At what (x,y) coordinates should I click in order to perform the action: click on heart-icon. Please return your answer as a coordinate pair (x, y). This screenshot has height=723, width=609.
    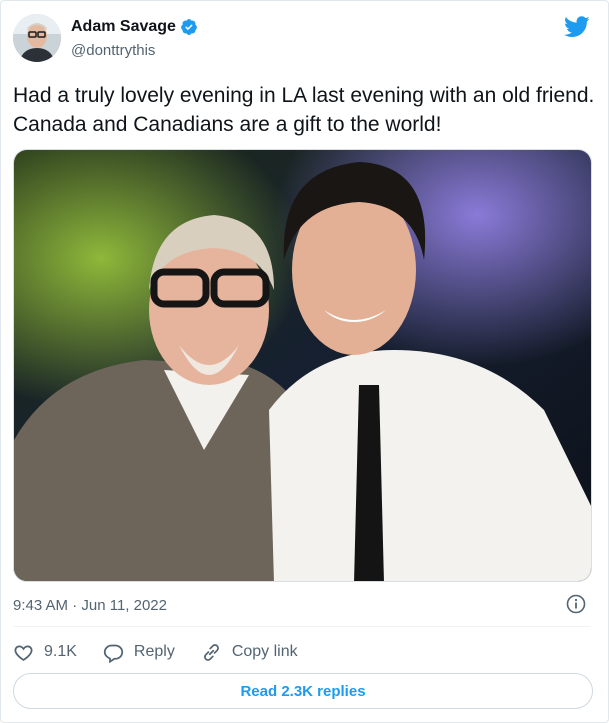
    Looking at the image, I should click on (23, 652).